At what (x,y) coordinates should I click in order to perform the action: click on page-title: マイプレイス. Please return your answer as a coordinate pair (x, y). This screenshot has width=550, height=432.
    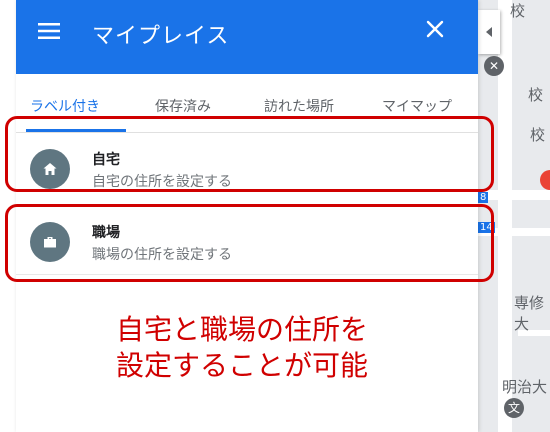
    Looking at the image, I should click on (161, 36).